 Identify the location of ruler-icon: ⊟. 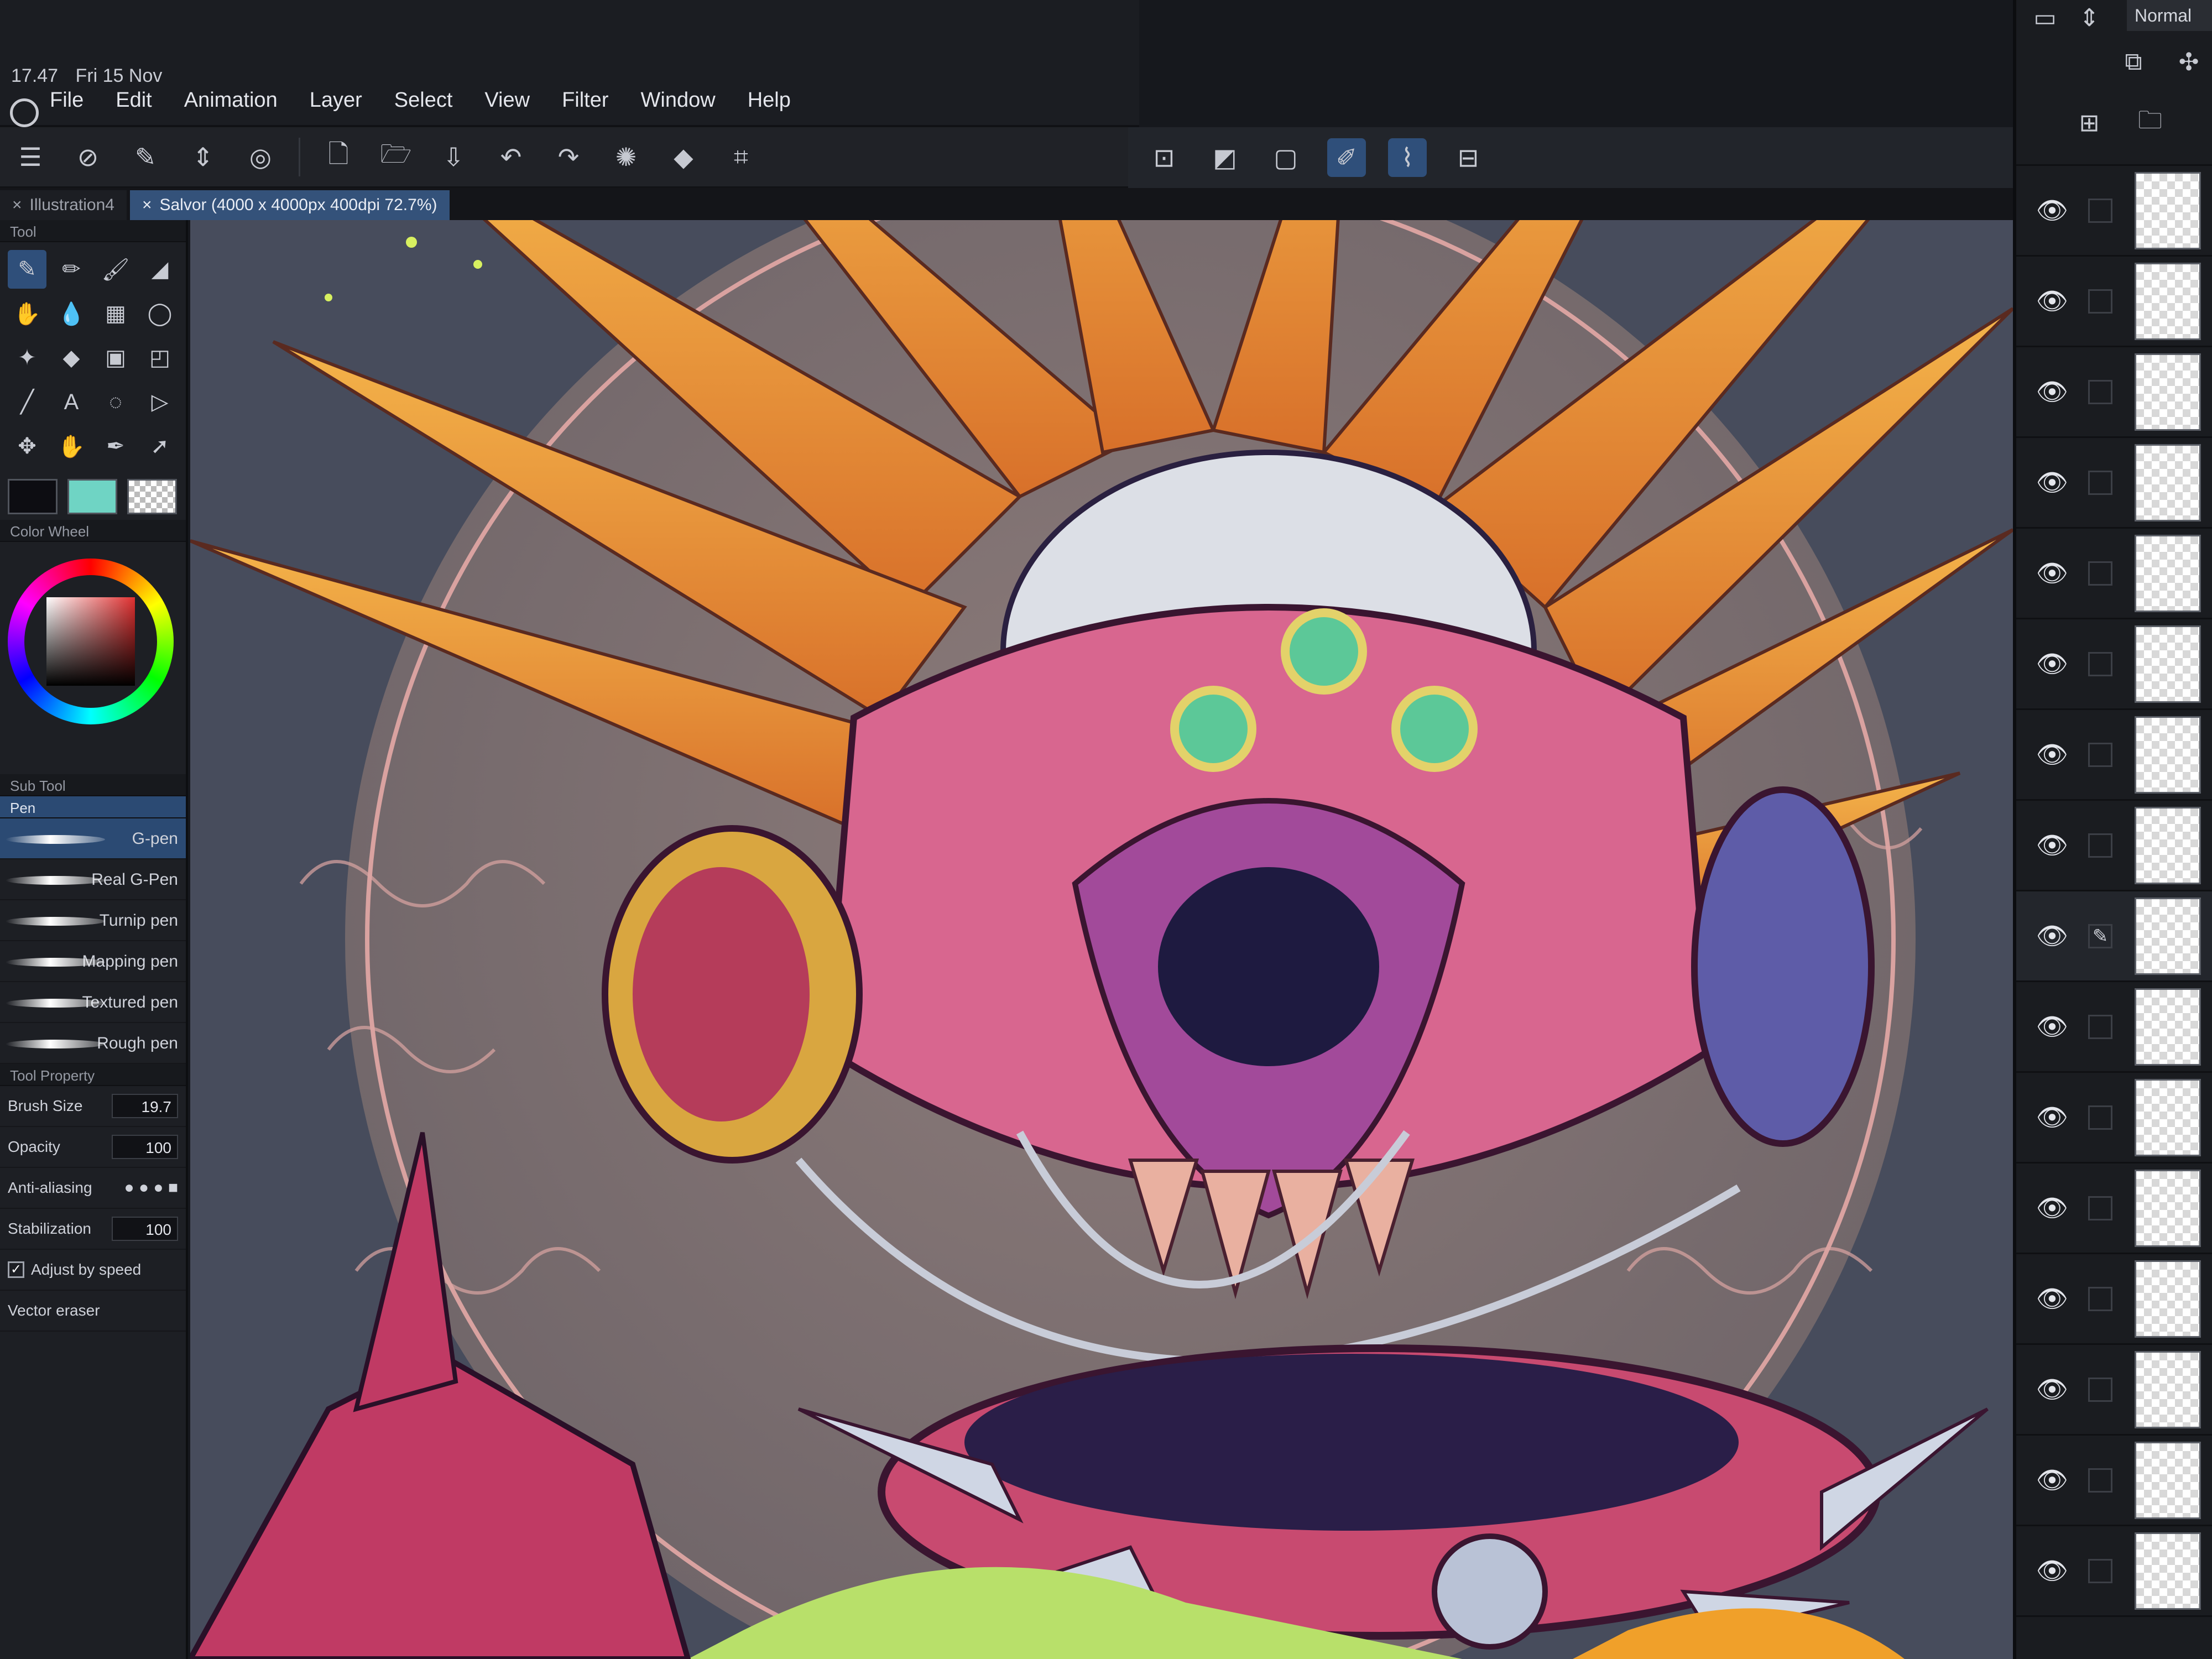
(1468, 158).